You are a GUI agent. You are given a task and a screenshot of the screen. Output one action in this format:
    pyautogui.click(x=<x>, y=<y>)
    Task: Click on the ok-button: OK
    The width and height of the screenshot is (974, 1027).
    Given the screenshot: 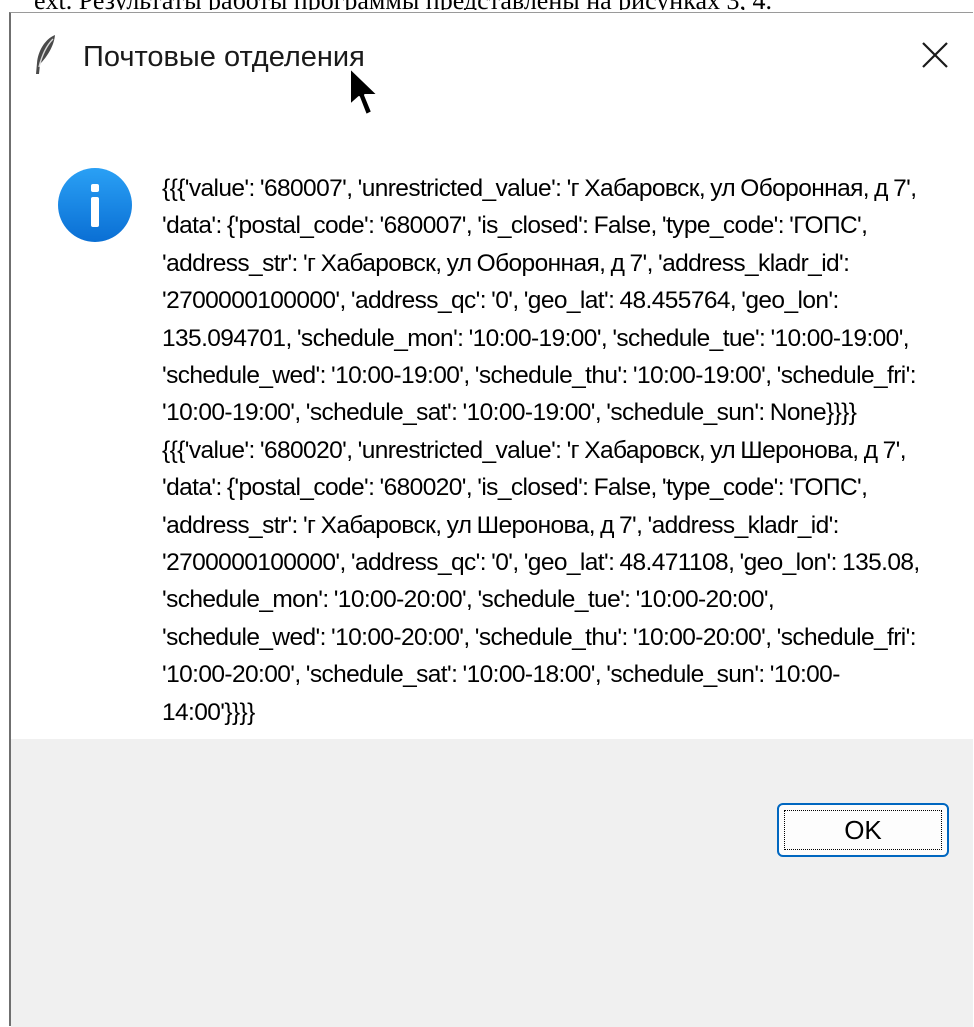 What is the action you would take?
    pyautogui.click(x=863, y=830)
    